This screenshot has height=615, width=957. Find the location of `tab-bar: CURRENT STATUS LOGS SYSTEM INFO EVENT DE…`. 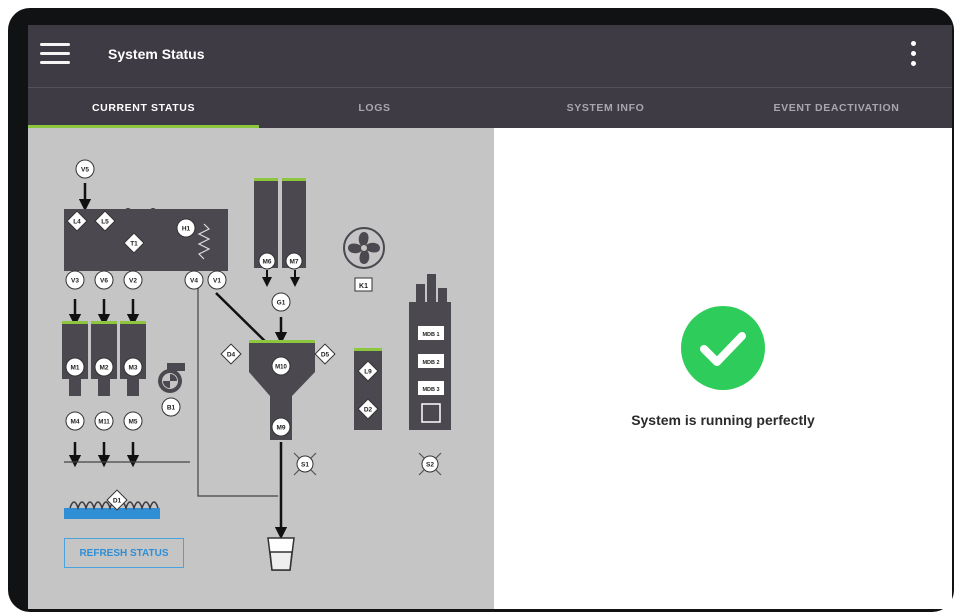

tab-bar: CURRENT STATUS LOGS SYSTEM INFO EVENT DE… is located at coordinates (490, 107).